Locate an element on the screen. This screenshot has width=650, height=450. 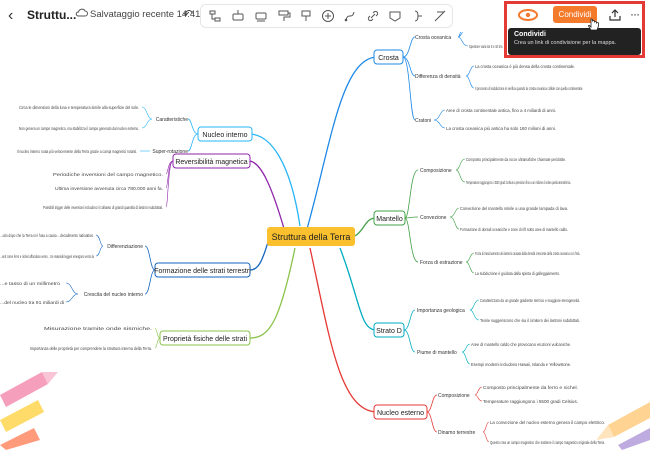
subtopic-label: Convezione is located at coordinates (433, 218).